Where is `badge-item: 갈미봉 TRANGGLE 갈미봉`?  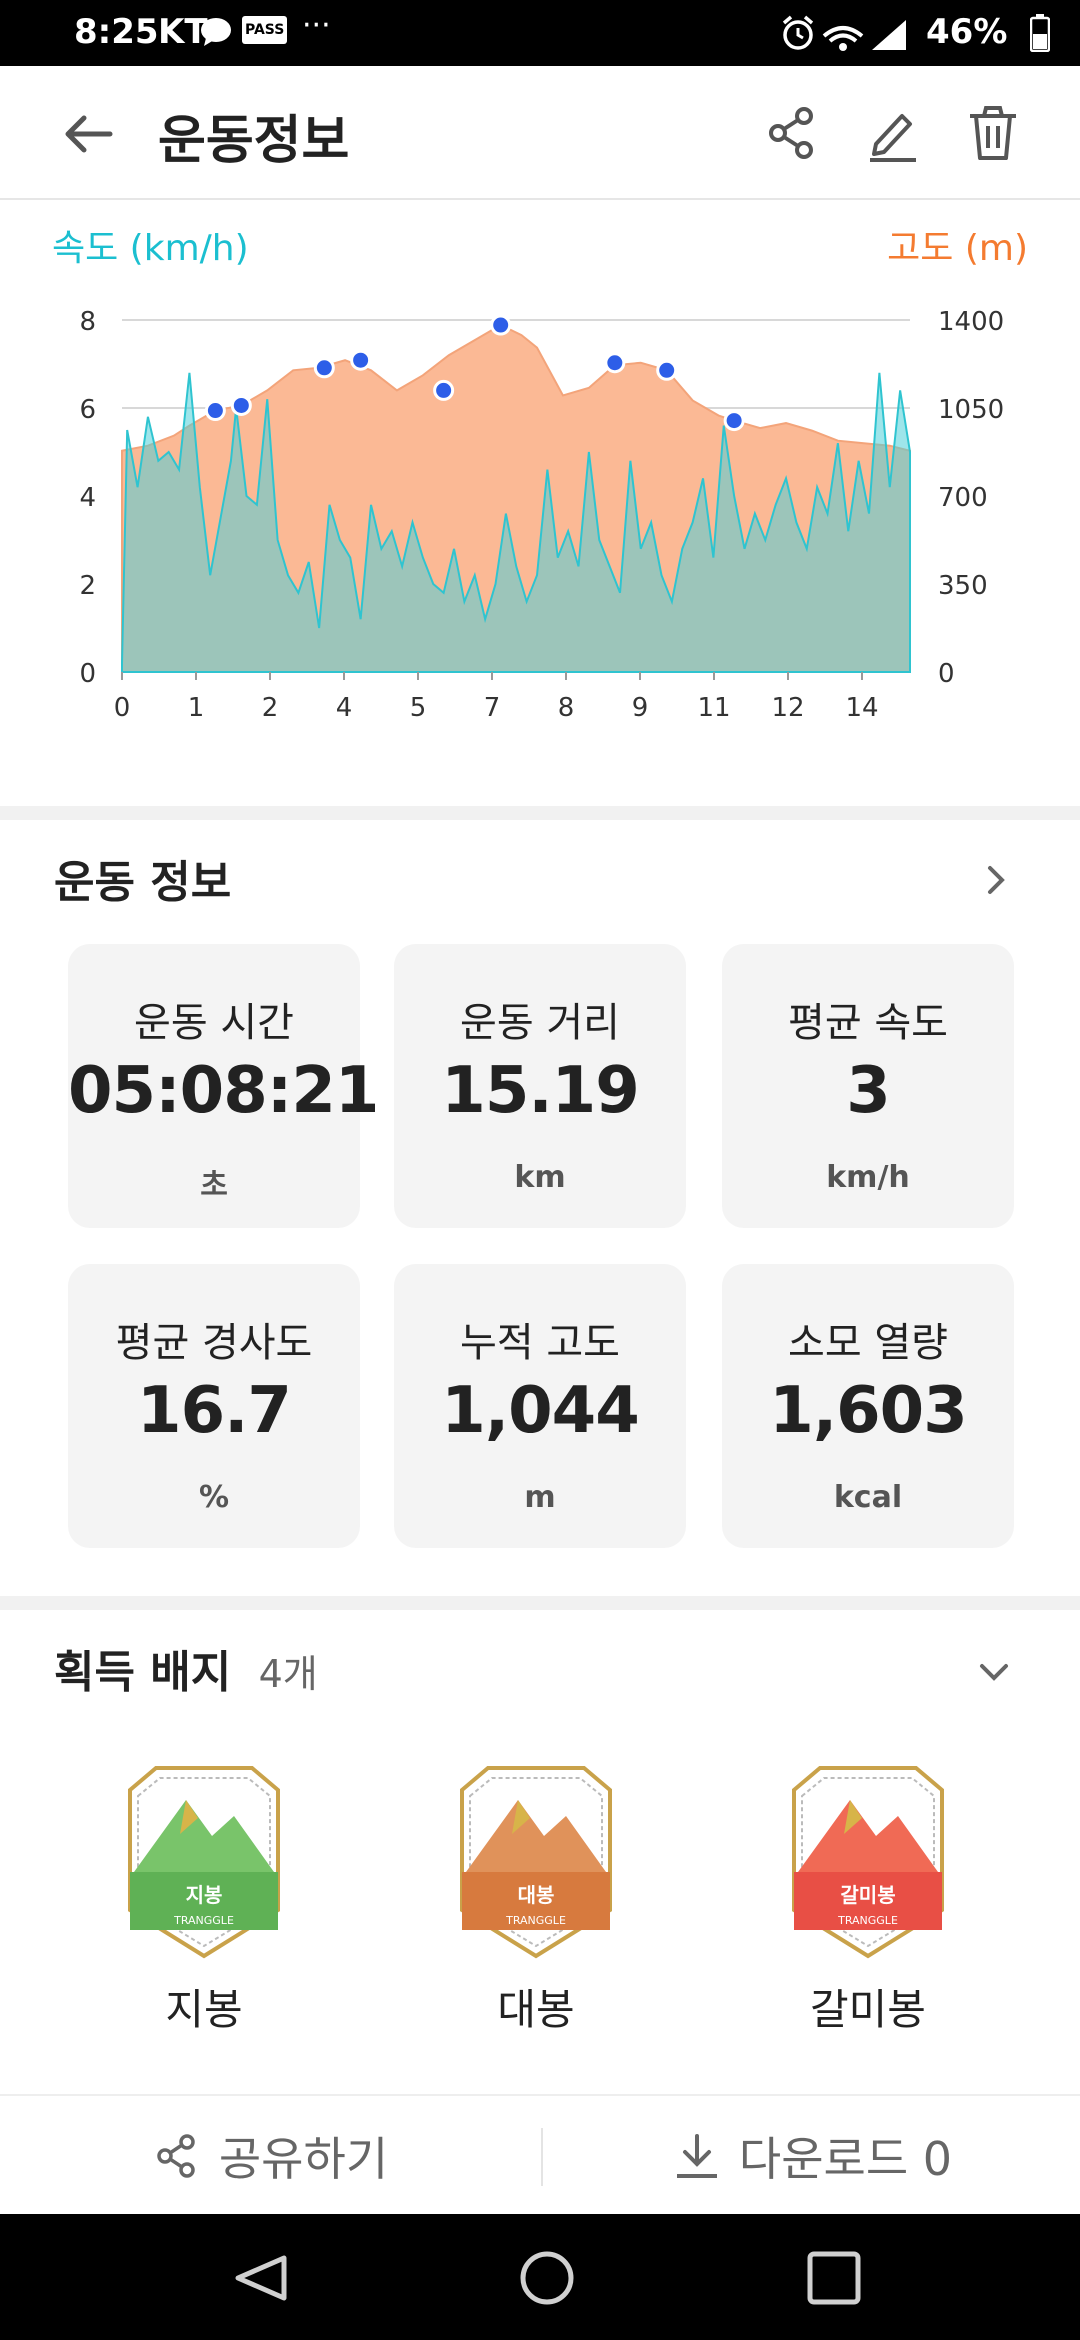
badge-item: 갈미봉 TRANGGLE 갈미봉 is located at coordinates (868, 1898).